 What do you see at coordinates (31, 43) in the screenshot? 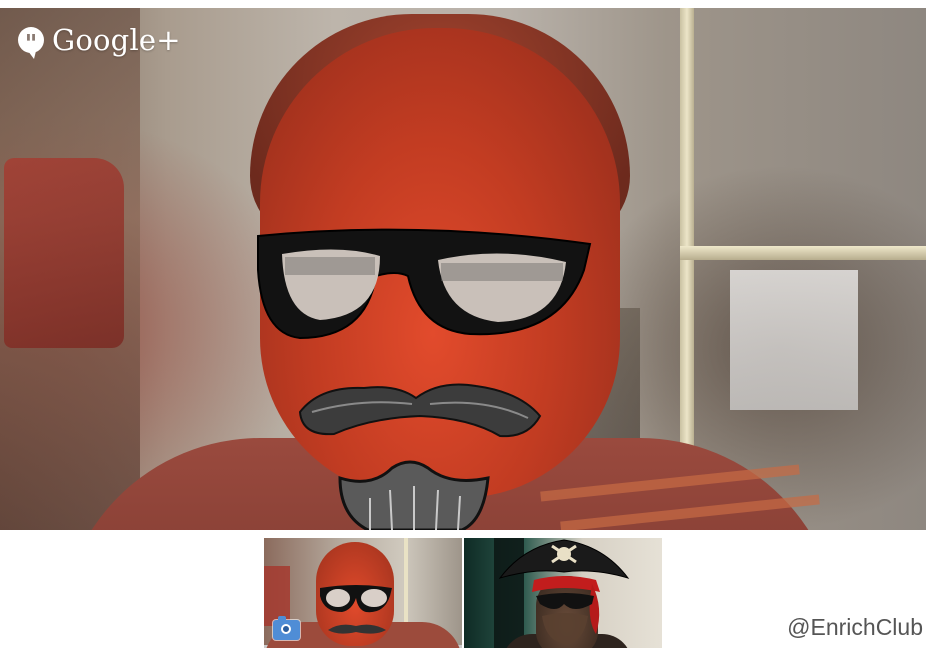
I see `hangouts-quote-icon: "` at bounding box center [31, 43].